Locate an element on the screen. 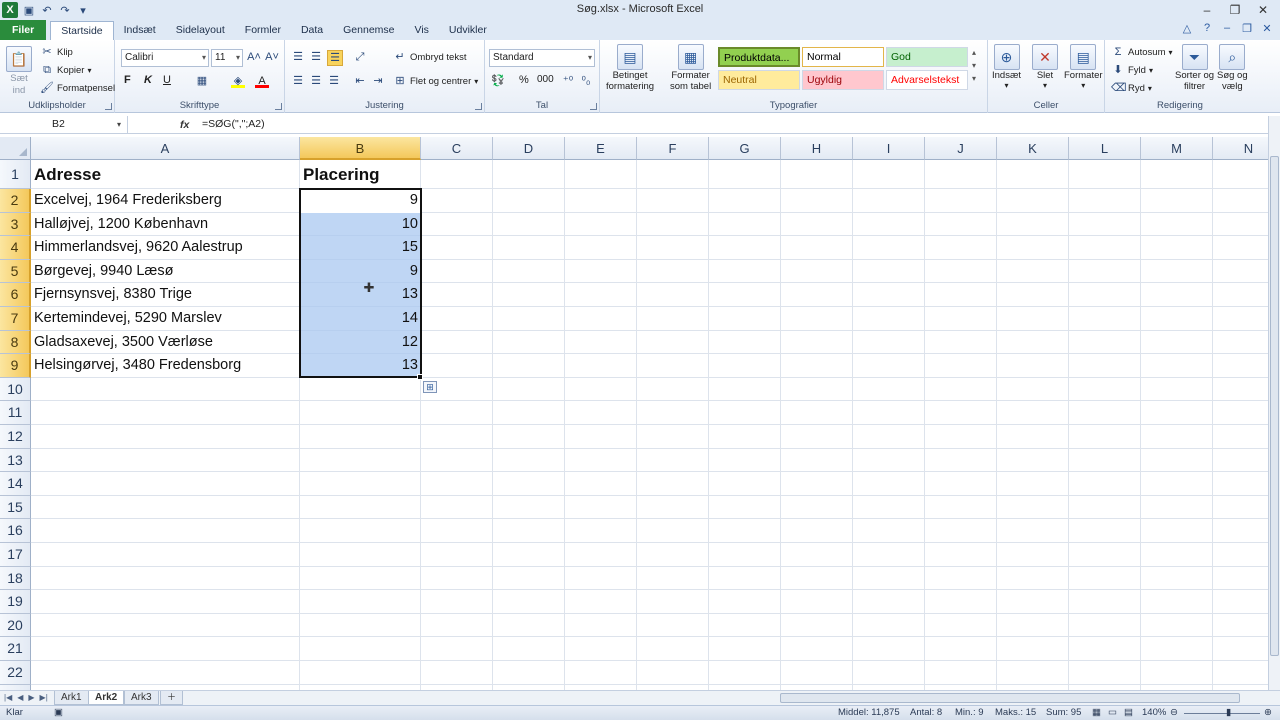 This screenshot has width=1280, height=720. decrease-decimal-button: ⁰₀ is located at coordinates (586, 81).